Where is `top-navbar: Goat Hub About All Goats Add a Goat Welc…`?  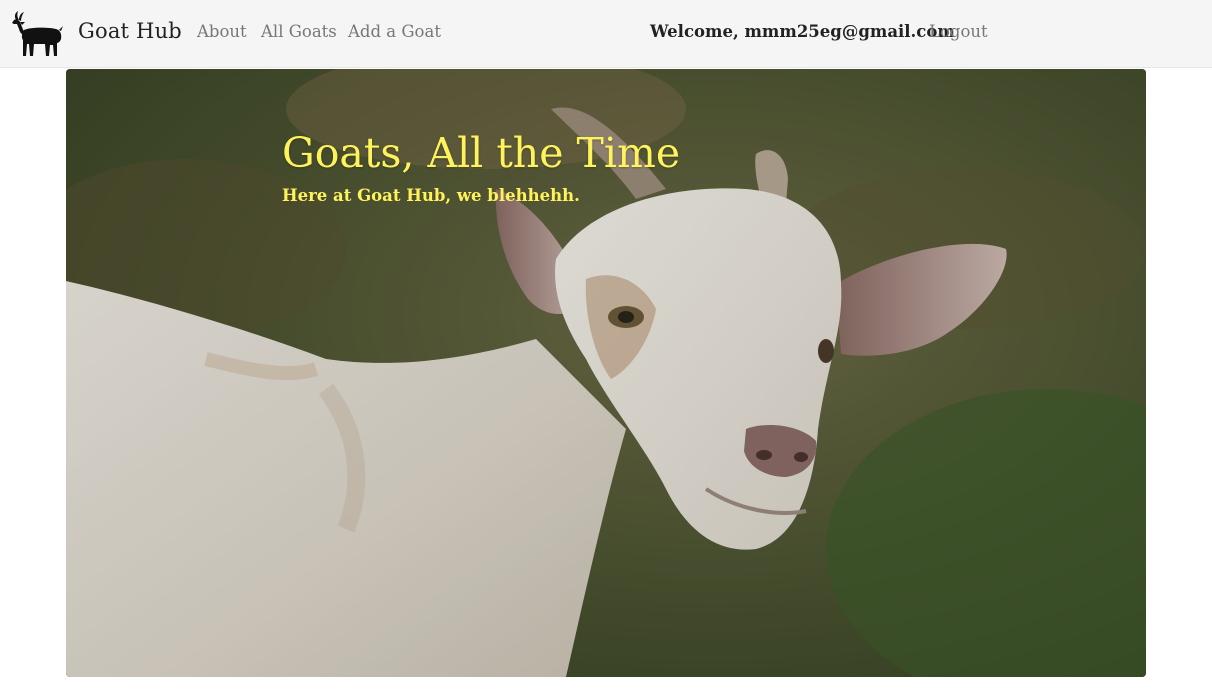 top-navbar: Goat Hub About All Goats Add a Goat Welc… is located at coordinates (606, 34).